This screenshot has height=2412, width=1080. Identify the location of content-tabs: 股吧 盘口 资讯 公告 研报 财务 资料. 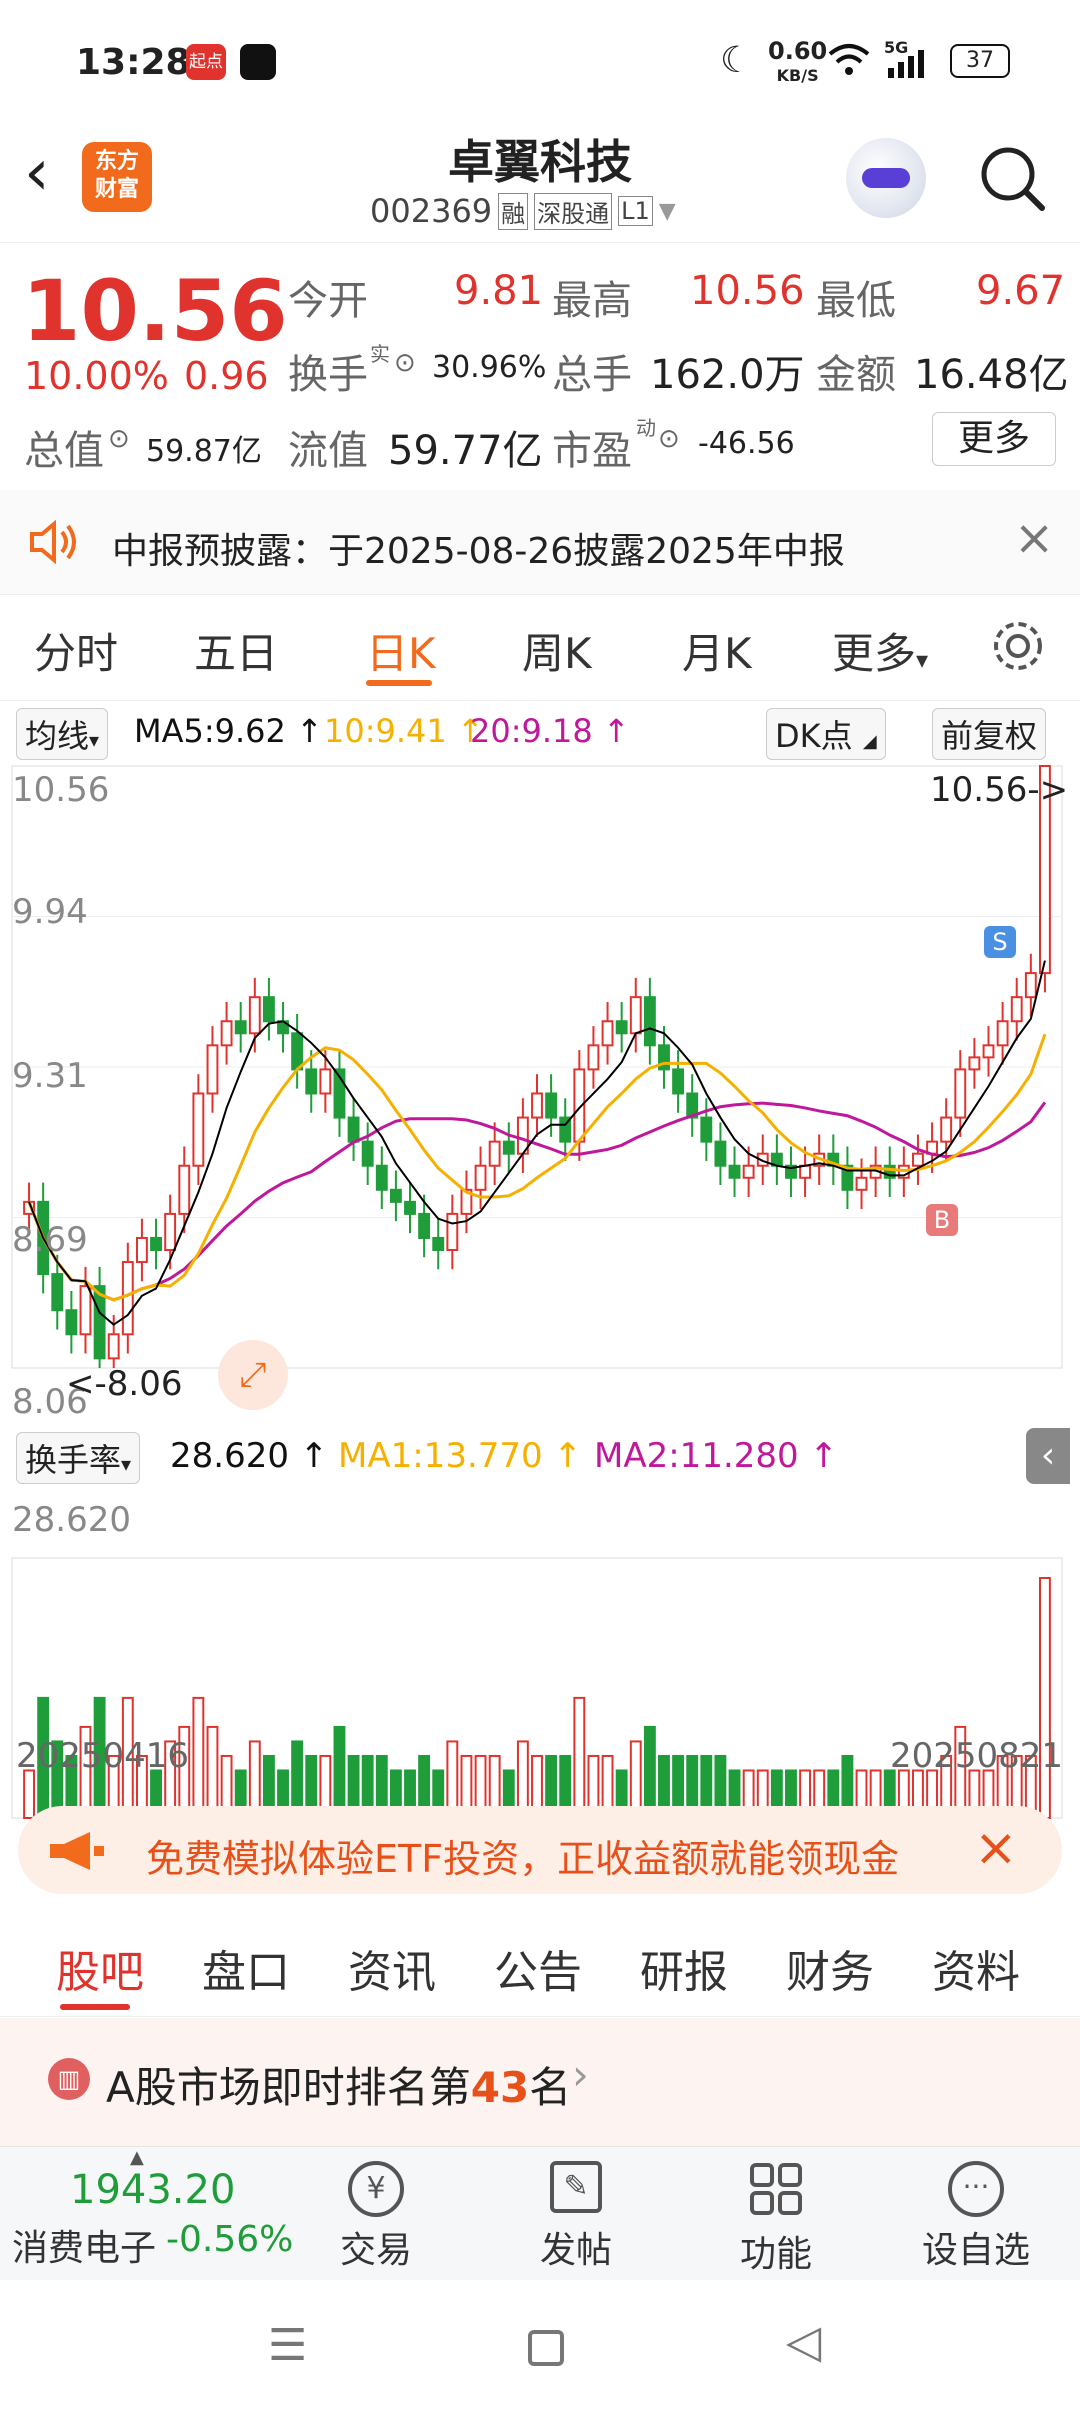
(540, 1964).